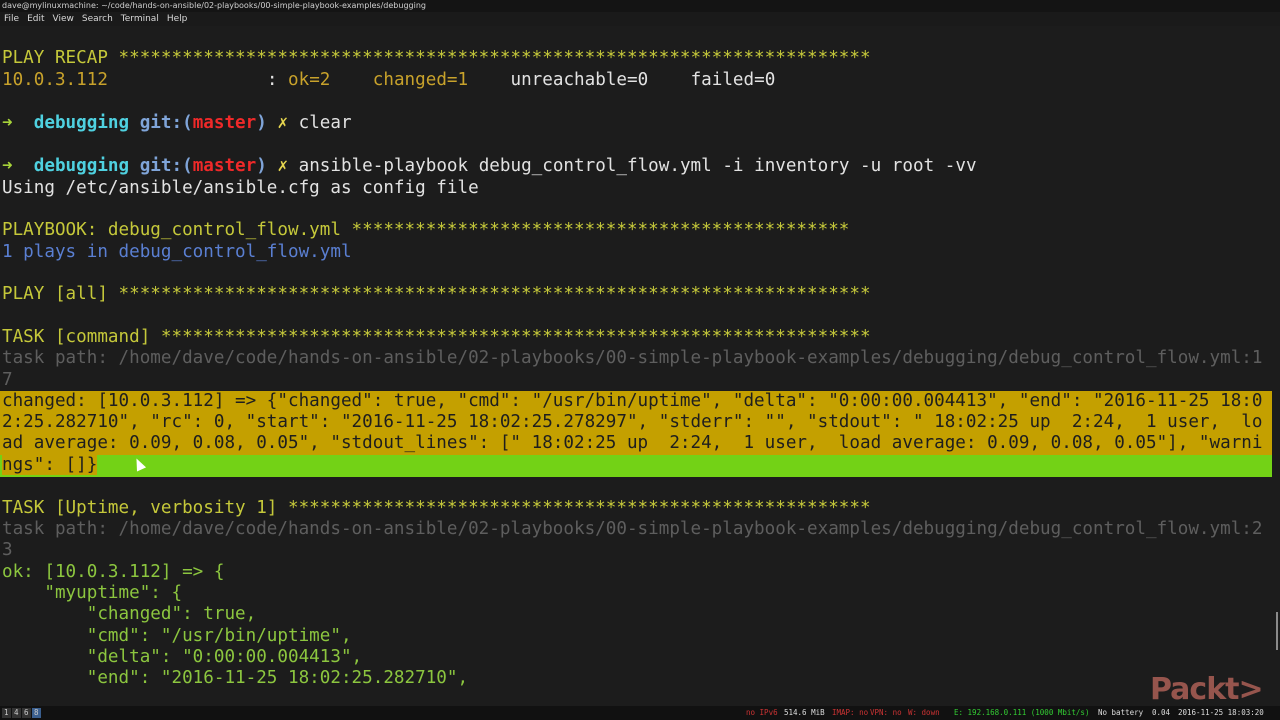 Image resolution: width=1280 pixels, height=720 pixels. I want to click on field-changed: "changed": true,, so click(129, 614).